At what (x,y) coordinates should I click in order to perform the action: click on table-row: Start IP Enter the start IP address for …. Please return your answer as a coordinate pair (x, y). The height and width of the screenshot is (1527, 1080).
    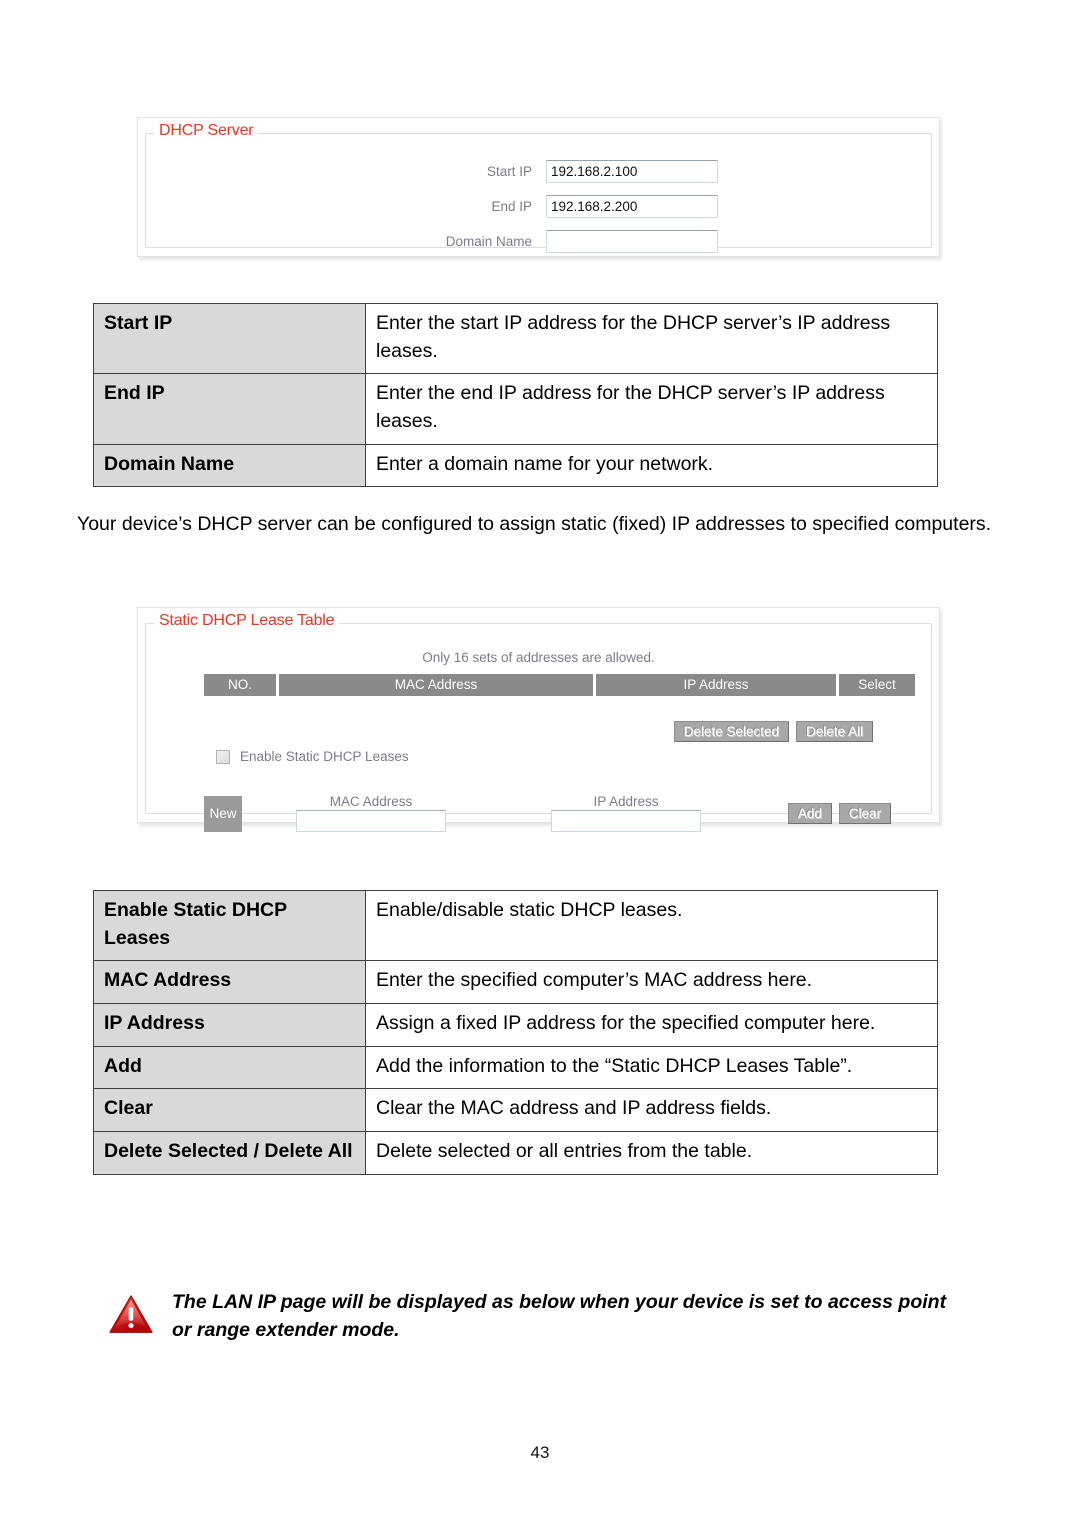
    Looking at the image, I should click on (515, 338).